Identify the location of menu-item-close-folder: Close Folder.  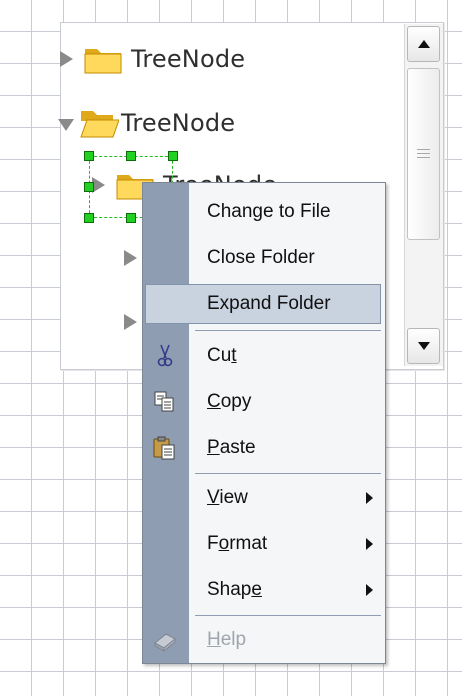
(264, 258).